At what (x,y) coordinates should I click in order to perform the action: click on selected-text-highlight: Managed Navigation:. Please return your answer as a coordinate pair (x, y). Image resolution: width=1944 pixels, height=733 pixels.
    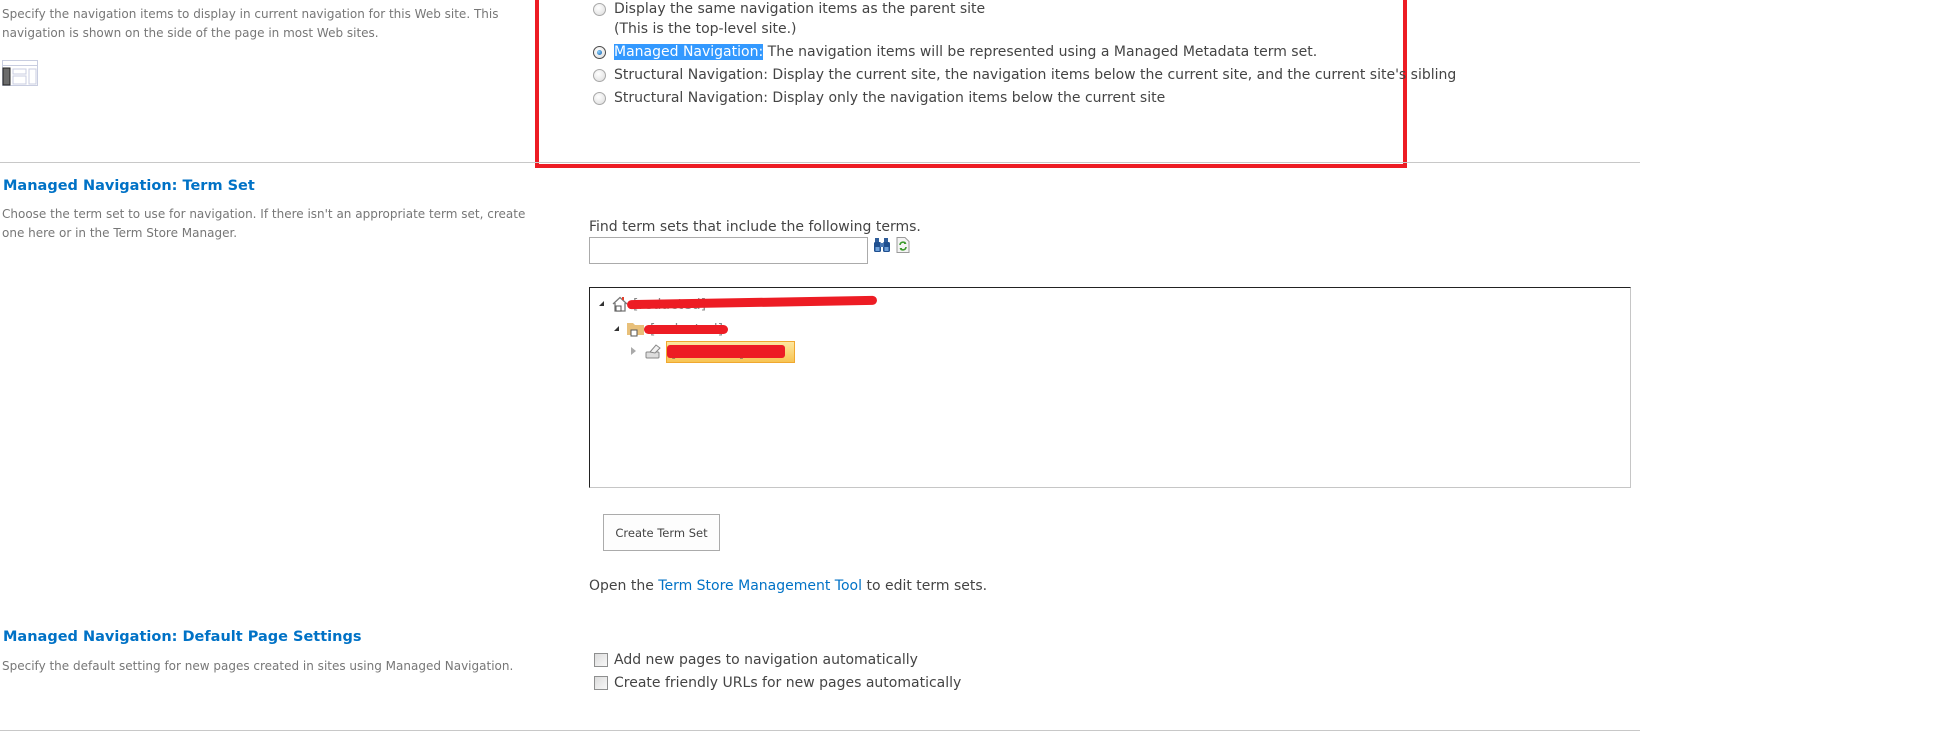
    Looking at the image, I should click on (689, 52).